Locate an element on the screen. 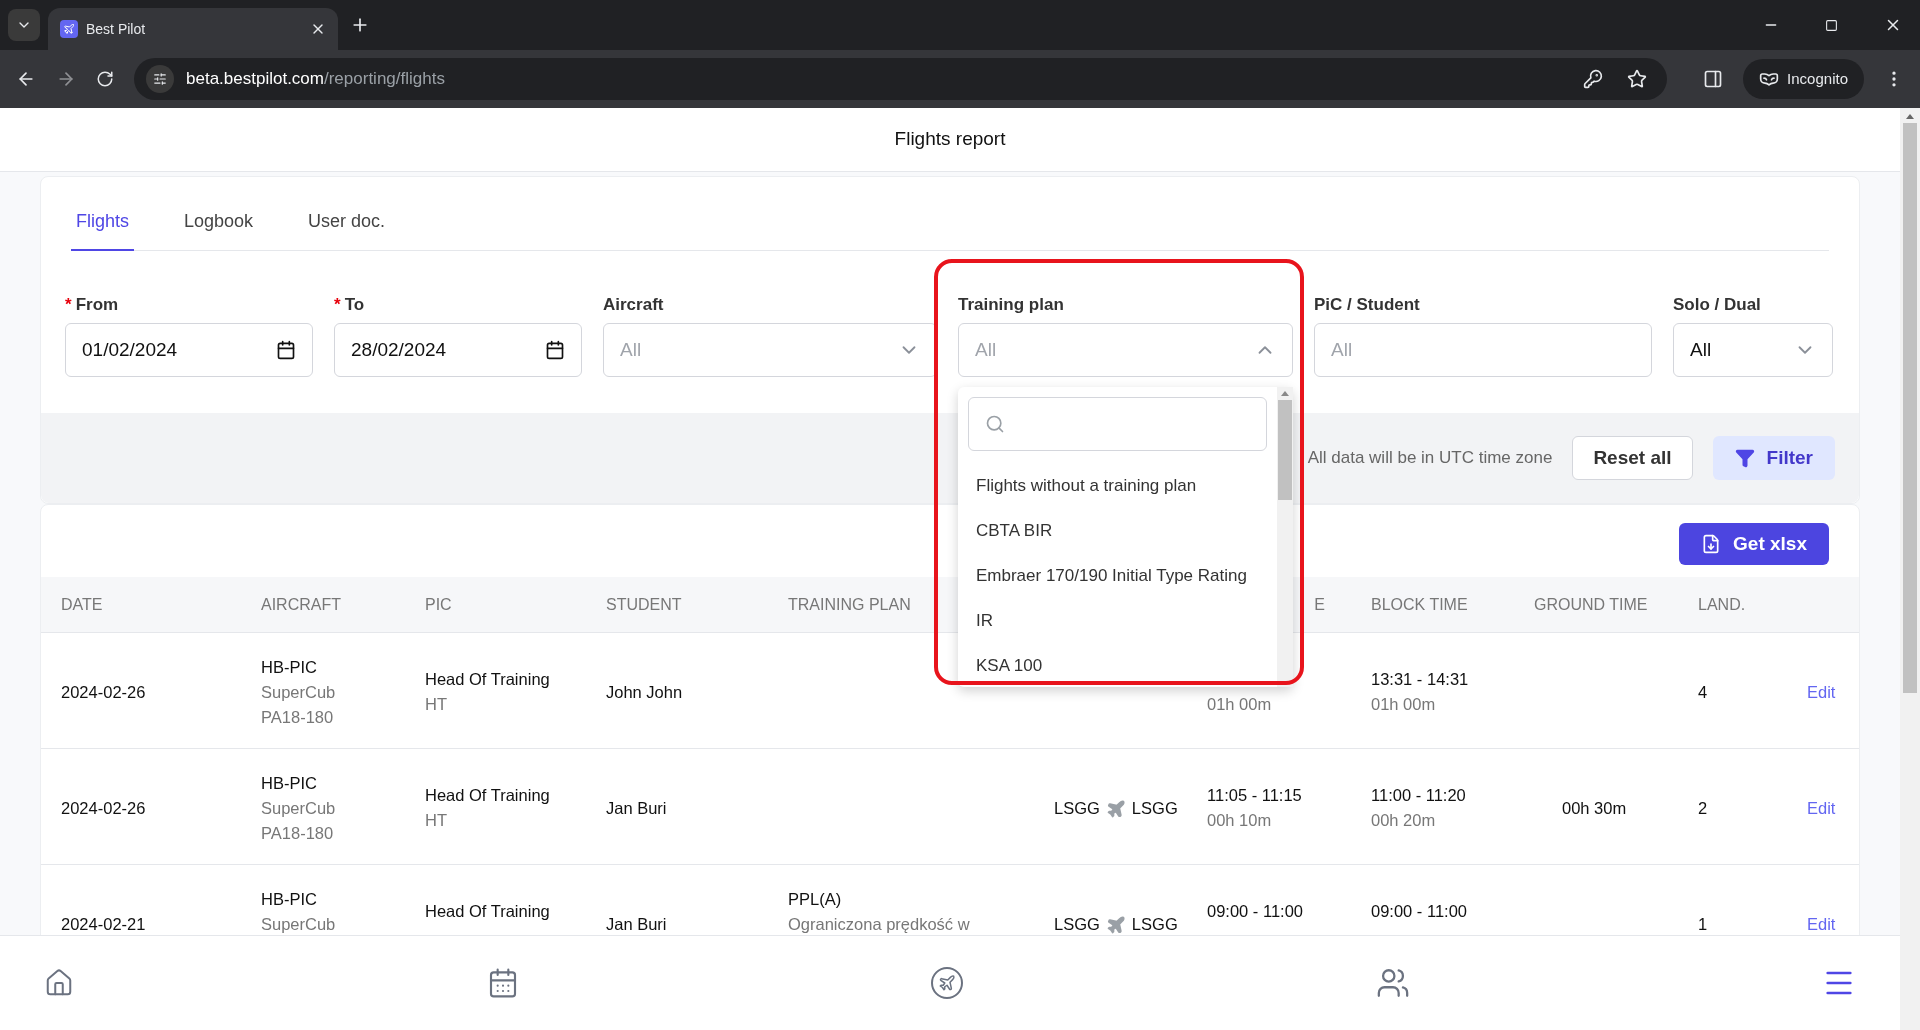  dropdown-option: IR is located at coordinates (1117, 620).